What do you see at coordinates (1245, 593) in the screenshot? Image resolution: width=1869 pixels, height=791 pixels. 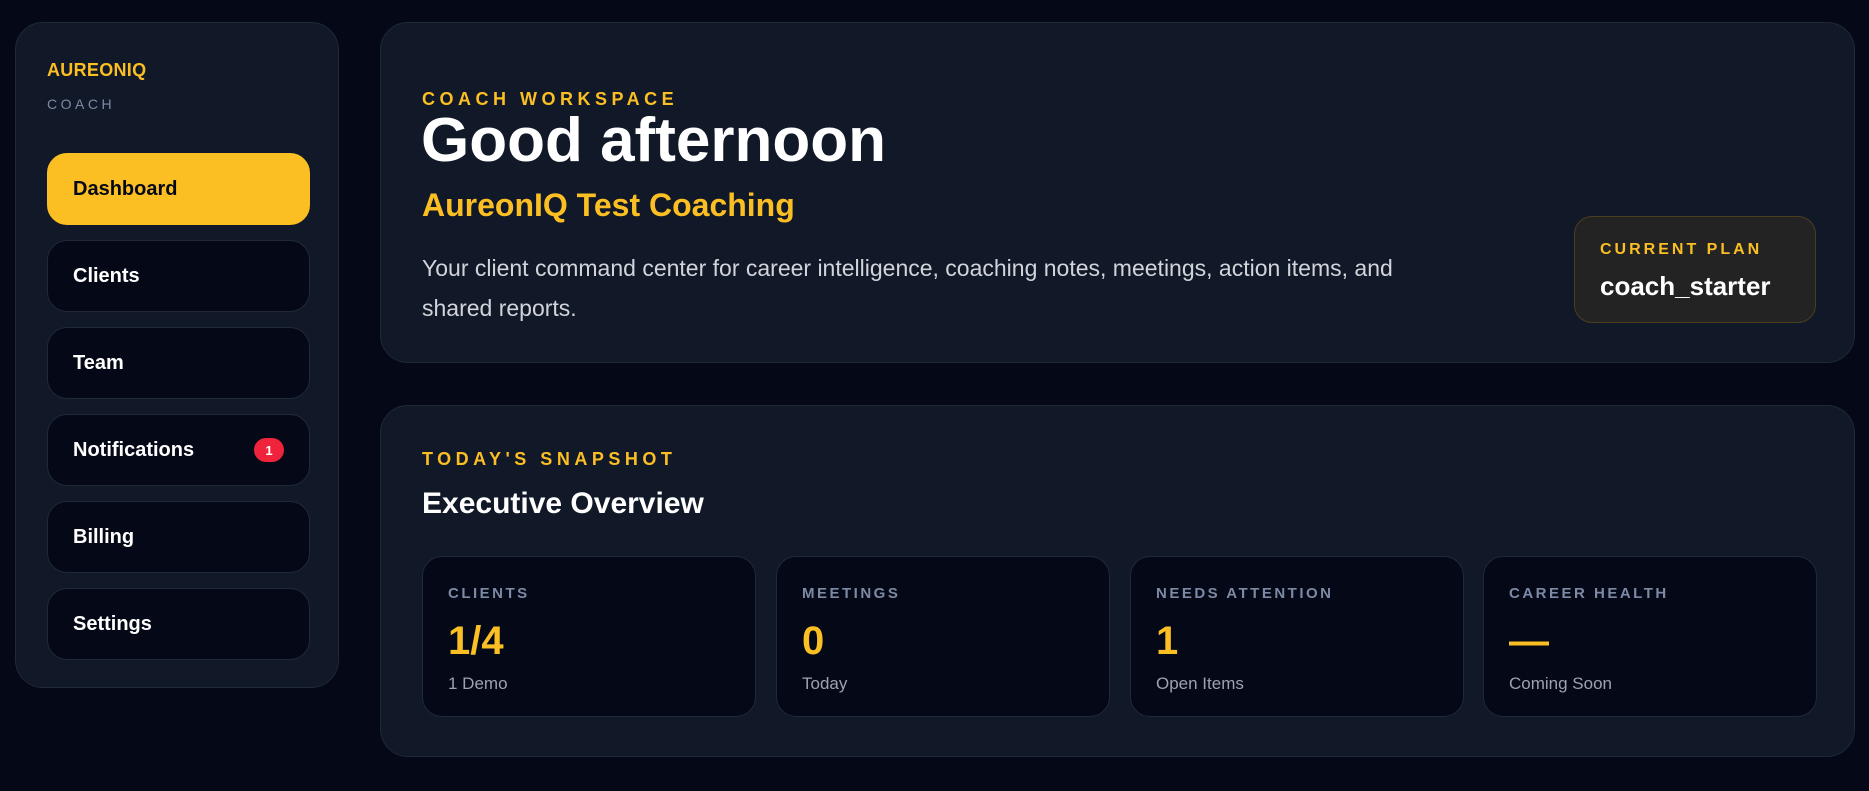 I see `stat-label: NEEDS ATTENTION` at bounding box center [1245, 593].